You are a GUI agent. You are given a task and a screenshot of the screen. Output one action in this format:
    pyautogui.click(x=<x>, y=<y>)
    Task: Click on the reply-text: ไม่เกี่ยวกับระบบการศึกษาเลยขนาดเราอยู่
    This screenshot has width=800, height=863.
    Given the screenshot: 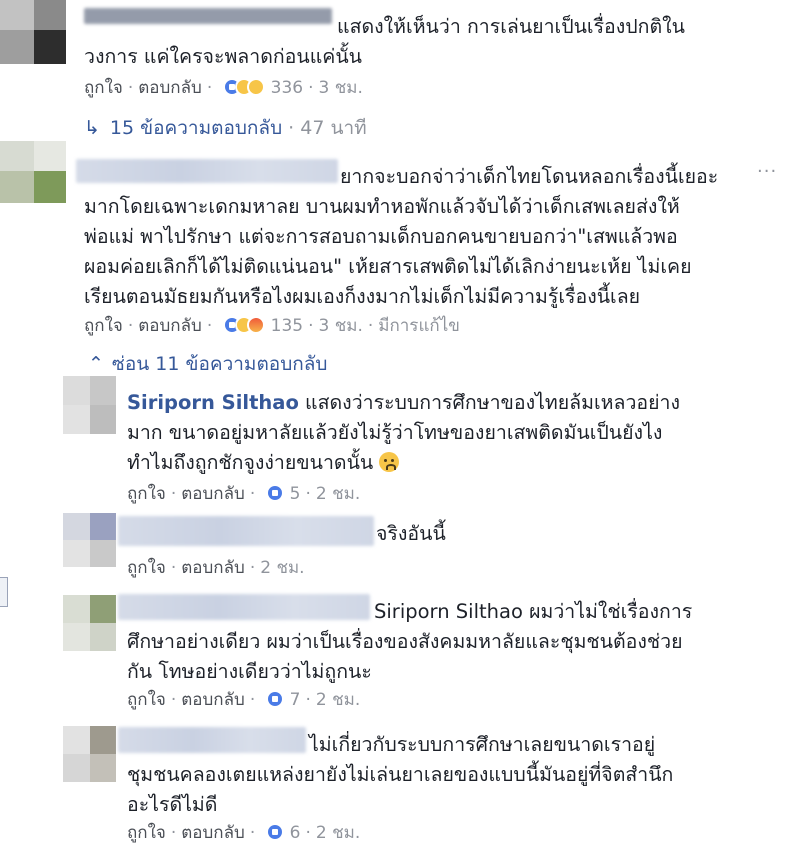 What is the action you would take?
    pyautogui.click(x=482, y=744)
    